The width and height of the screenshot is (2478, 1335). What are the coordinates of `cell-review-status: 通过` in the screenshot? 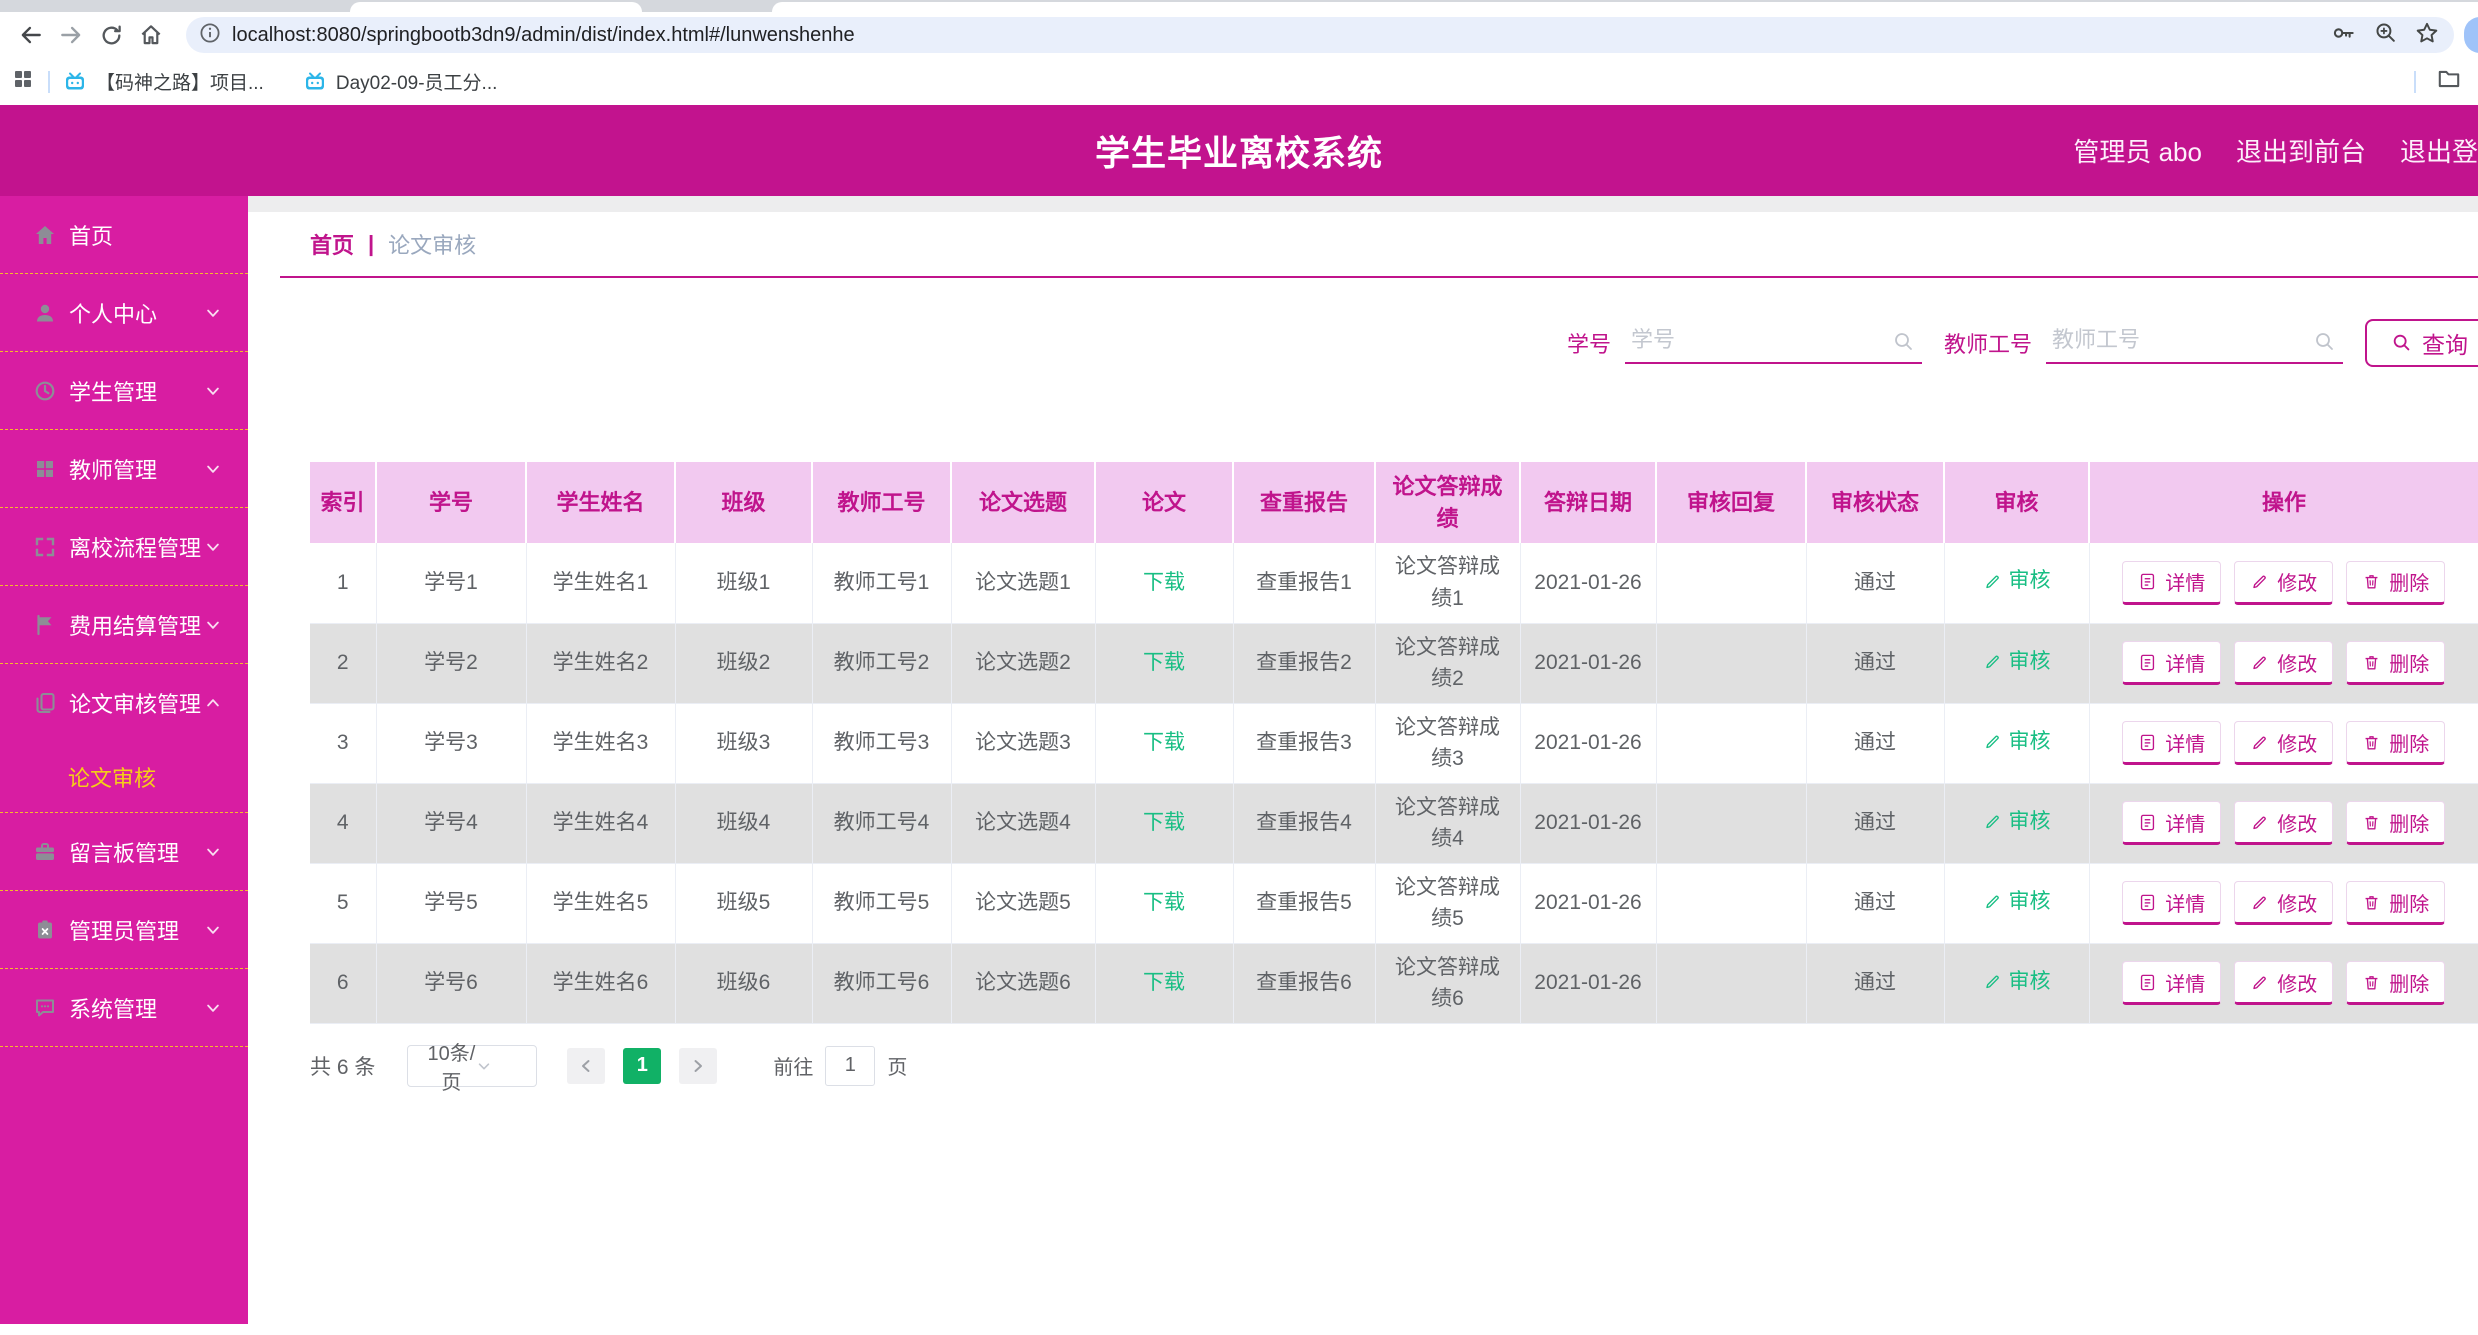 It's located at (1875, 823).